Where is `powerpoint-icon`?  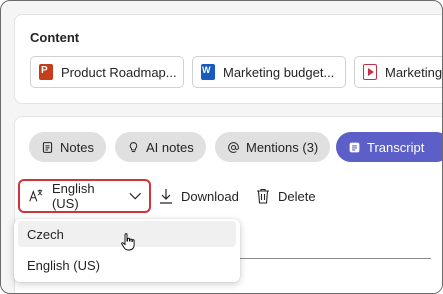 powerpoint-icon is located at coordinates (46, 72).